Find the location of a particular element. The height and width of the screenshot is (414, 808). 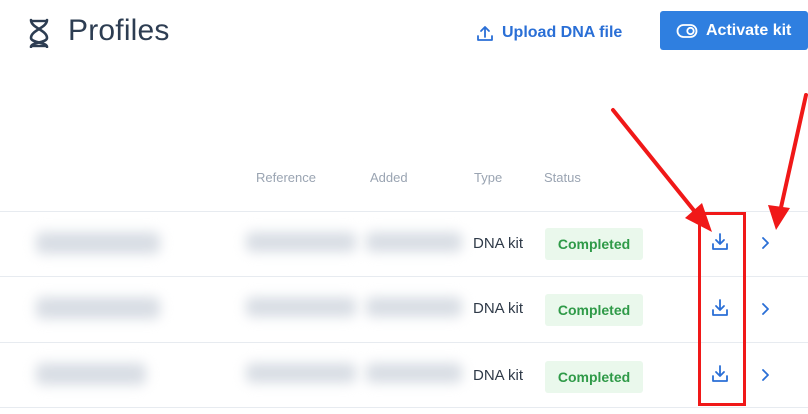

column-header-added: Added is located at coordinates (389, 177).